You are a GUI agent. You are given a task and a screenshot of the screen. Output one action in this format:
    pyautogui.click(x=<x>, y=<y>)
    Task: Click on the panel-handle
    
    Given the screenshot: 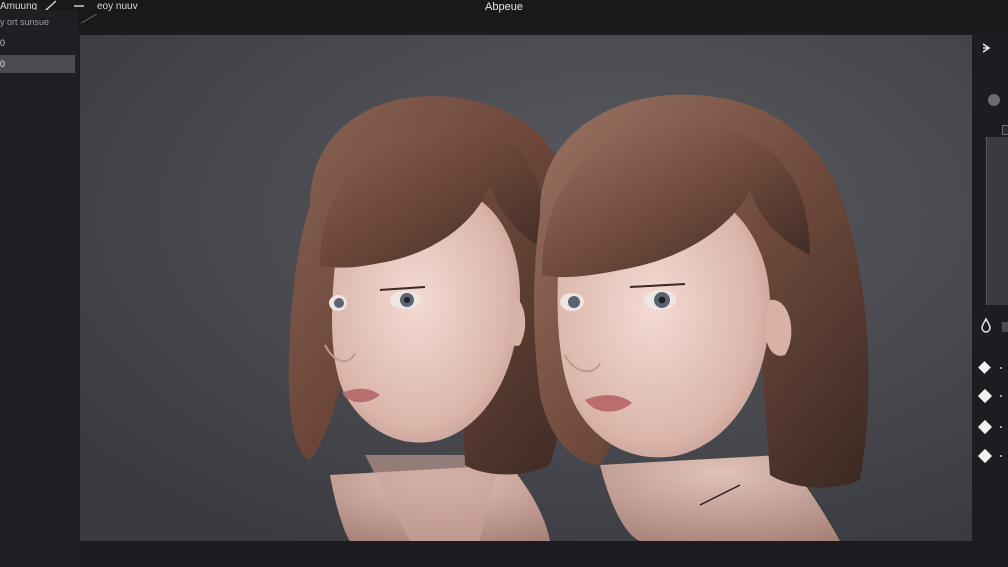 What is the action you would take?
    pyautogui.click(x=1005, y=327)
    